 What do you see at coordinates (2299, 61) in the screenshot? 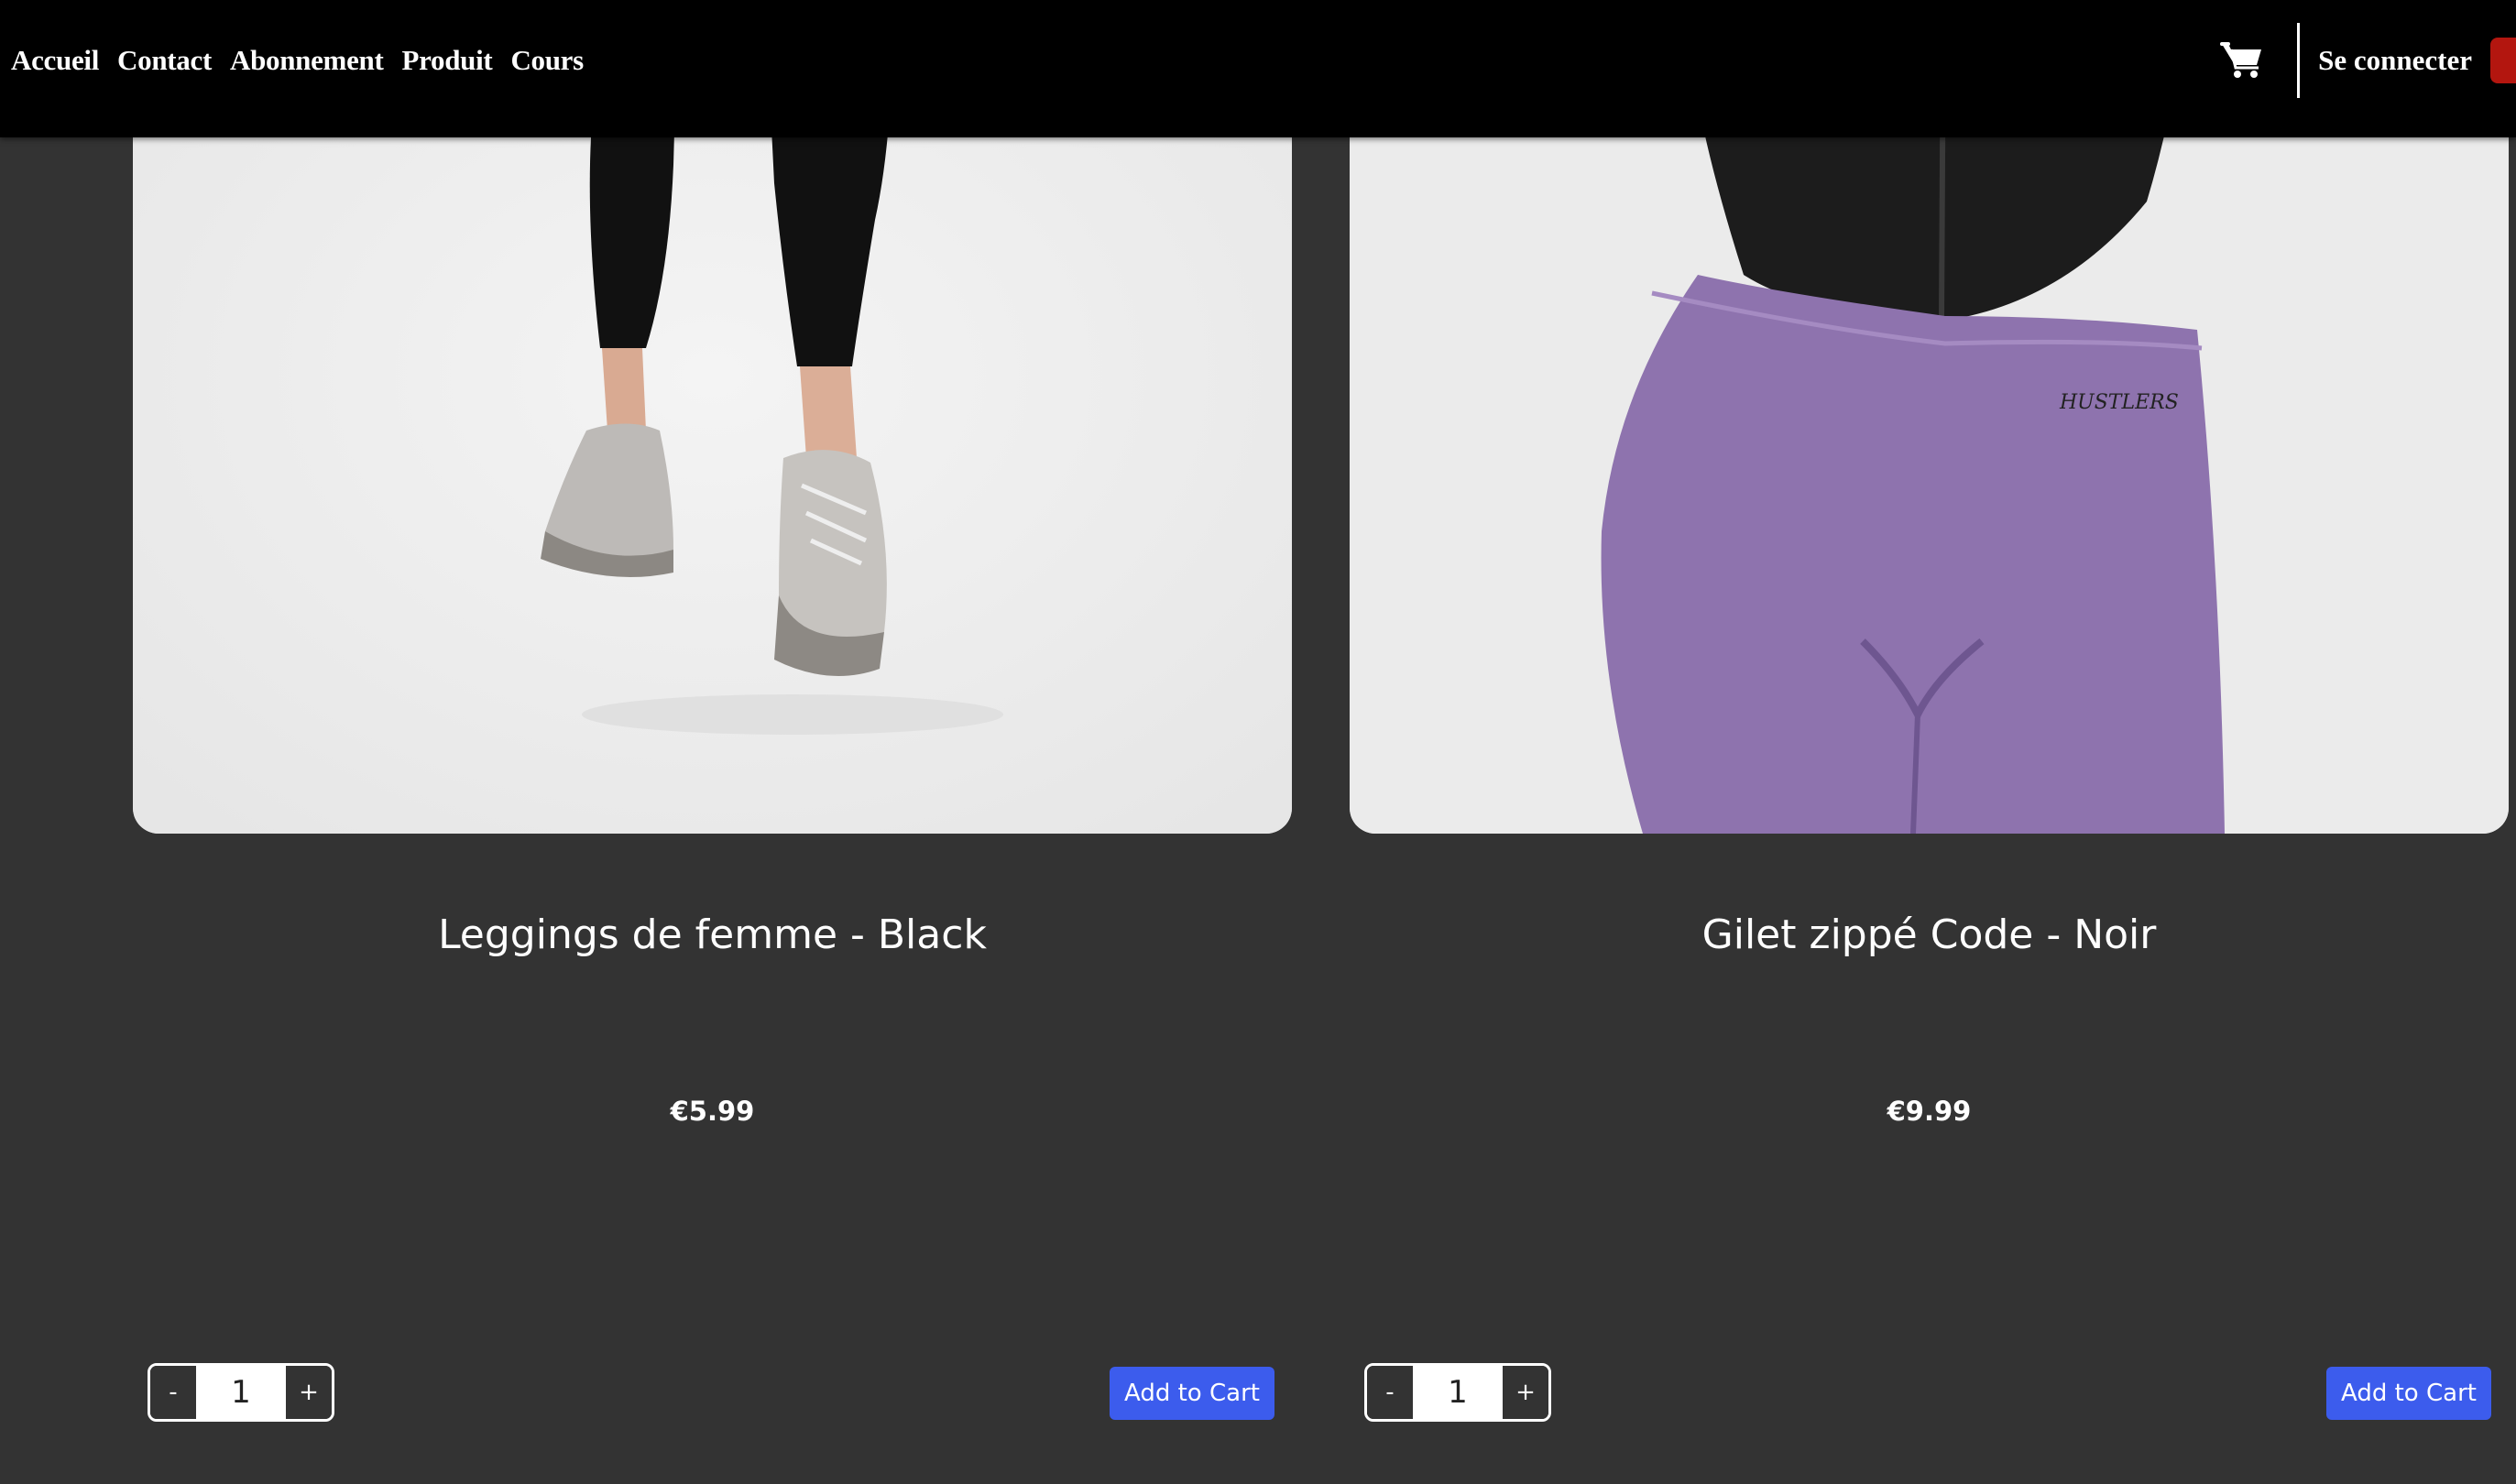
I see `nav-divider` at bounding box center [2299, 61].